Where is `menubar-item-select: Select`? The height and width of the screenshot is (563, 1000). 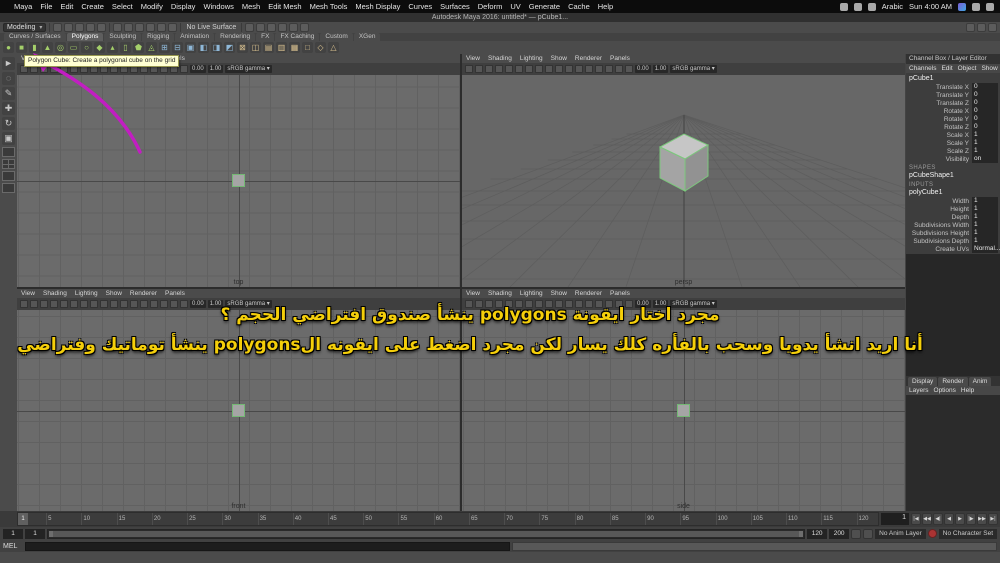
menubar-item-select: Select is located at coordinates (122, 6).